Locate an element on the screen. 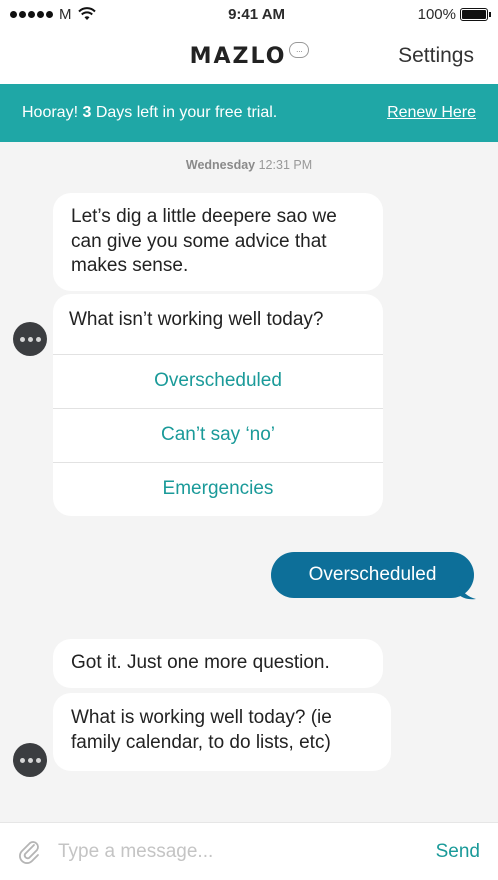 This screenshot has width=498, height=880. battery-percent: 100% is located at coordinates (436, 14).